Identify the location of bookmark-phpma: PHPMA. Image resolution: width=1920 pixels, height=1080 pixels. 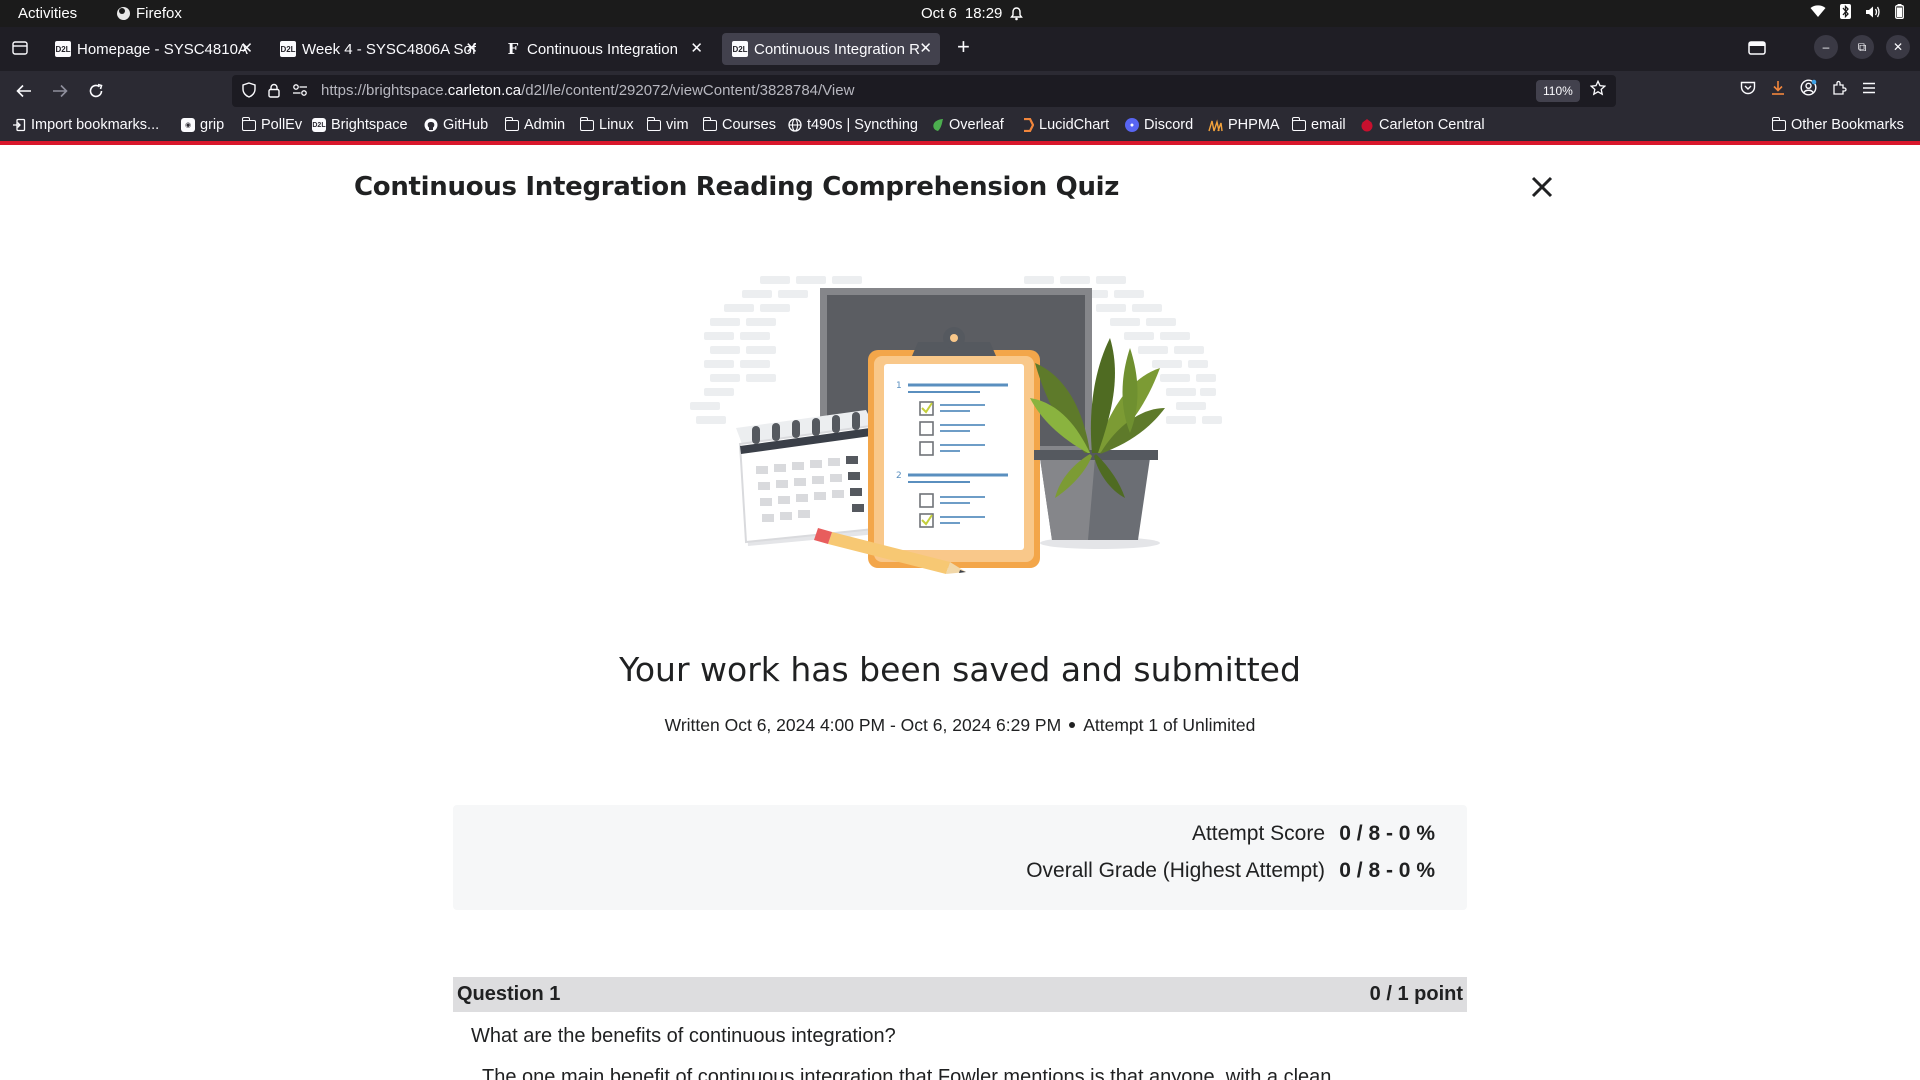
(1244, 125).